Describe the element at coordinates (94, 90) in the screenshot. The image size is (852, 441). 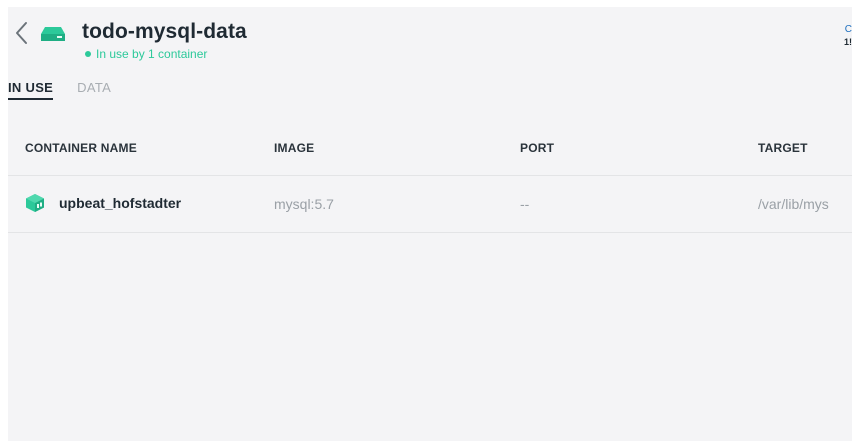
I see `tab-data: DATA` at that location.